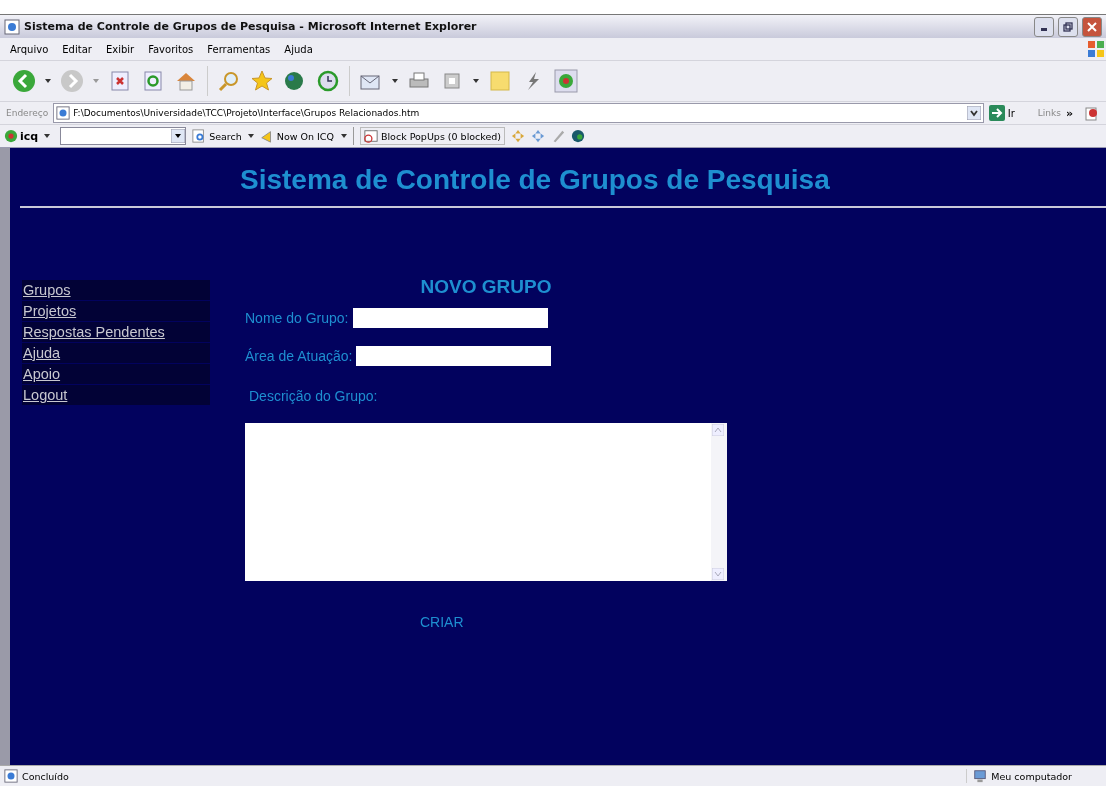  Describe the element at coordinates (442, 622) in the screenshot. I see `create-link: CRIAR` at that location.